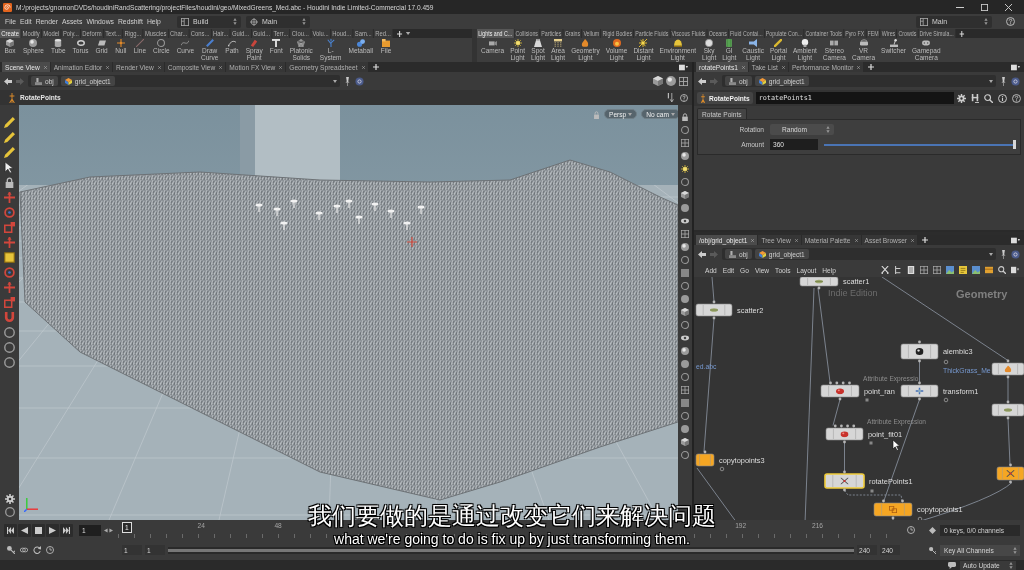 The height and width of the screenshot is (570, 1024). Describe the element at coordinates (952, 565) in the screenshot. I see `speech-icon` at that location.